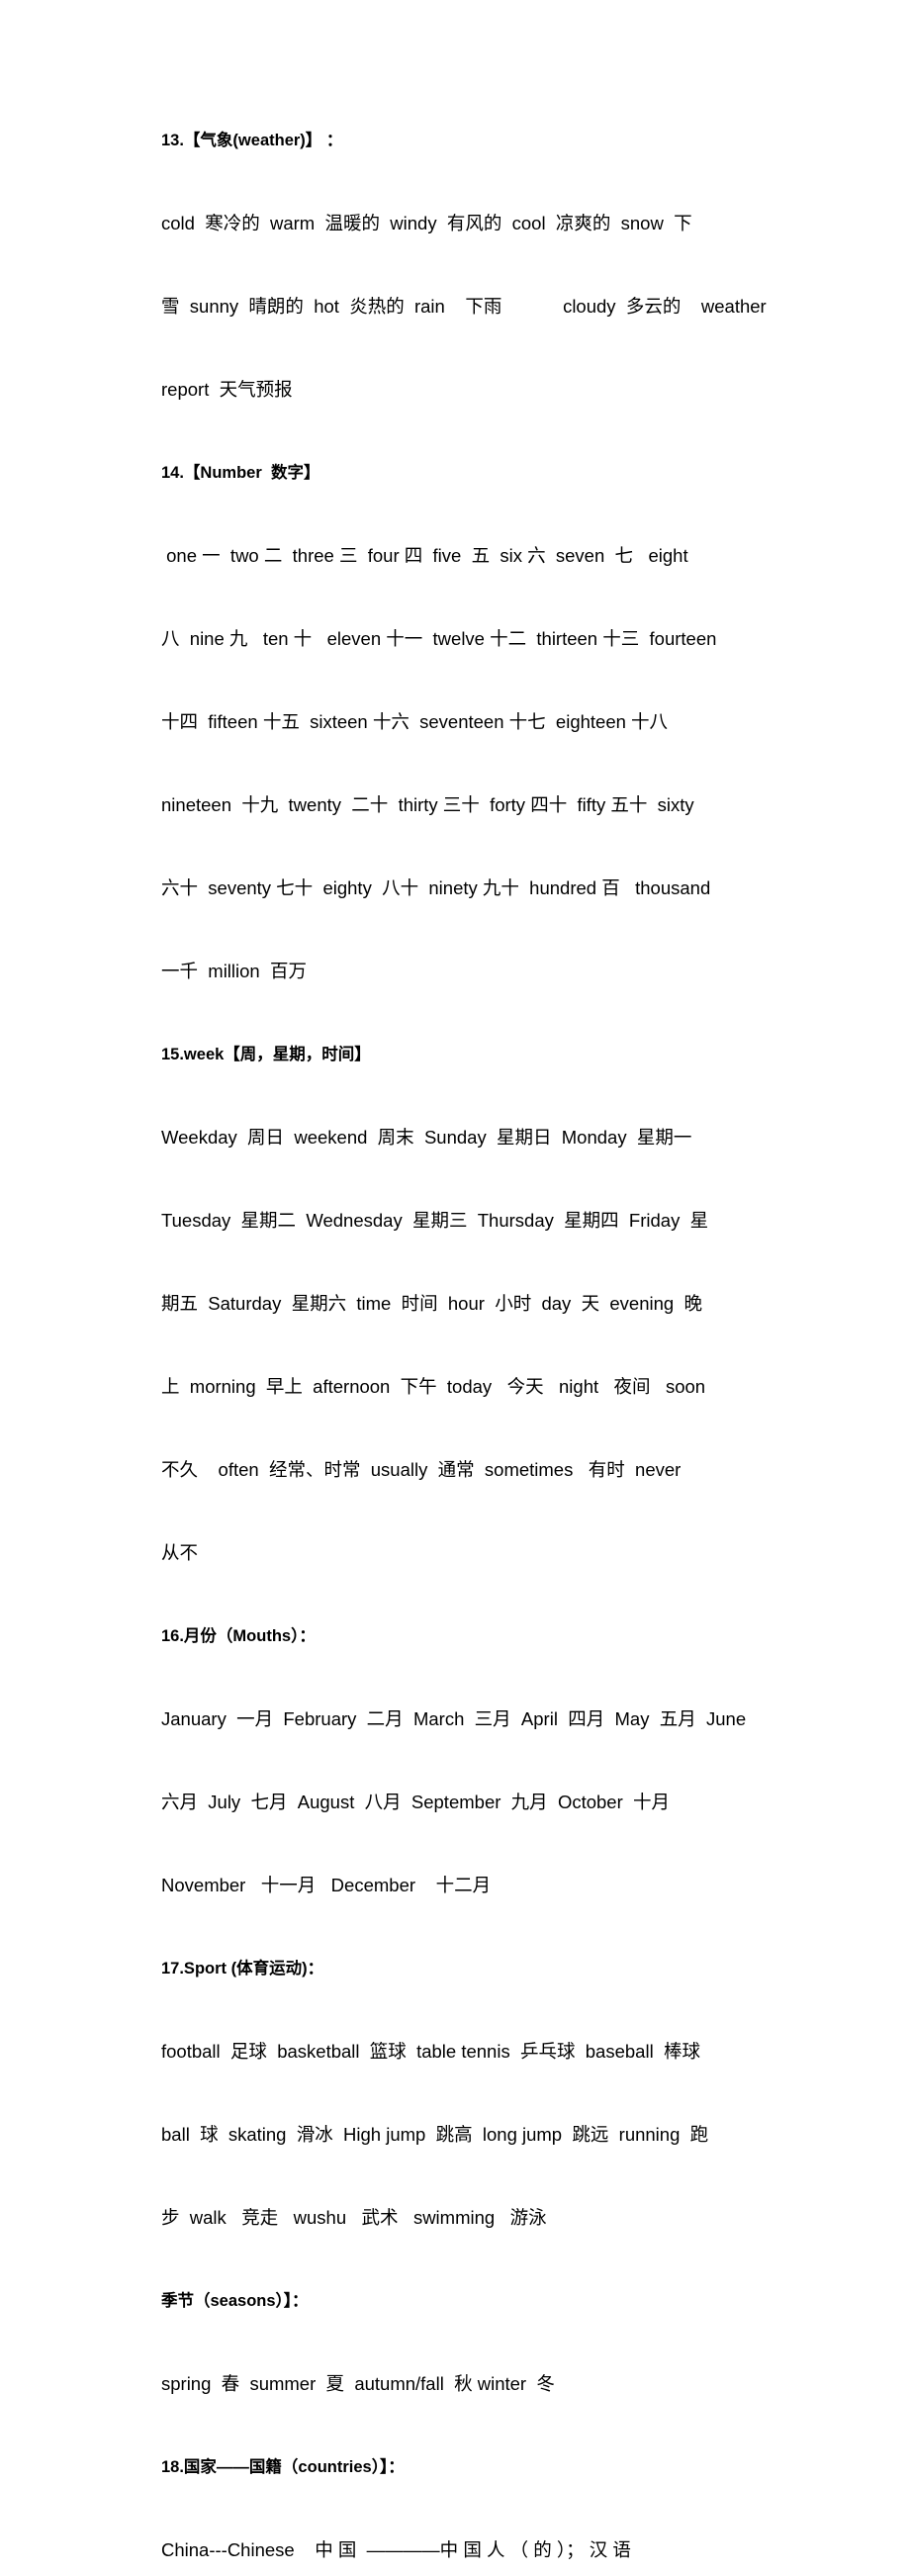 The width and height of the screenshot is (910, 2576). Describe the element at coordinates (240, 473) in the screenshot. I see `section-heading-number: 14.【Number 数字】` at that location.